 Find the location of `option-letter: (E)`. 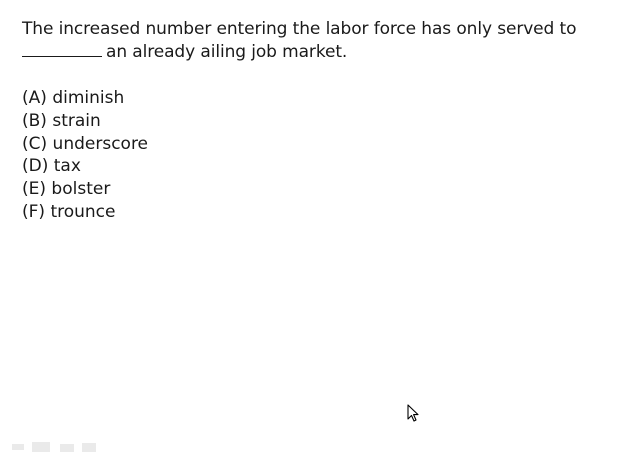

option-letter: (E) is located at coordinates (34, 189).